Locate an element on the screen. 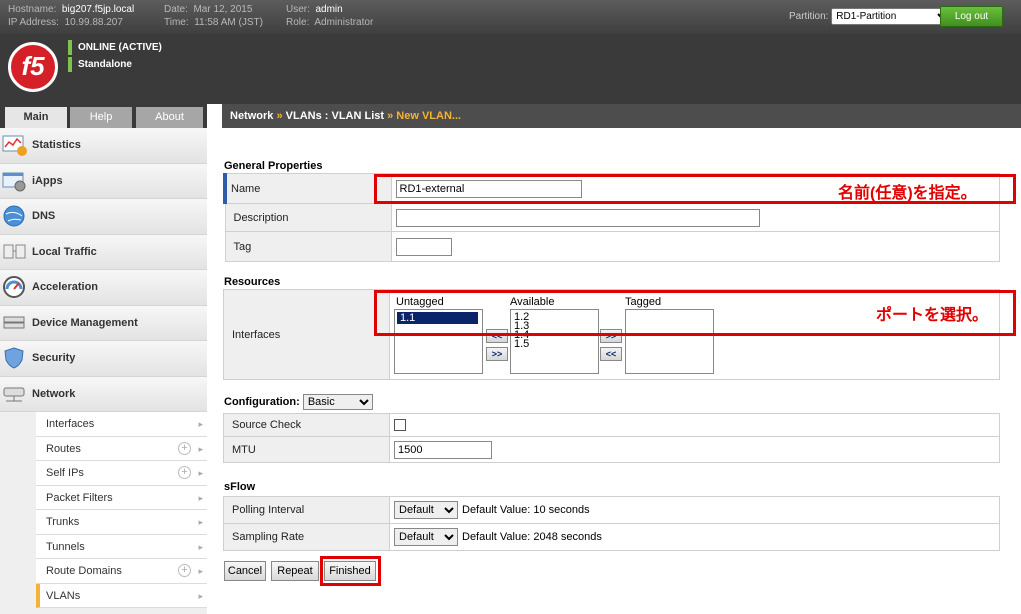 This screenshot has width=1021, height=614. sidebar-subitem-trunks: Trunks ▸ is located at coordinates (121, 522).